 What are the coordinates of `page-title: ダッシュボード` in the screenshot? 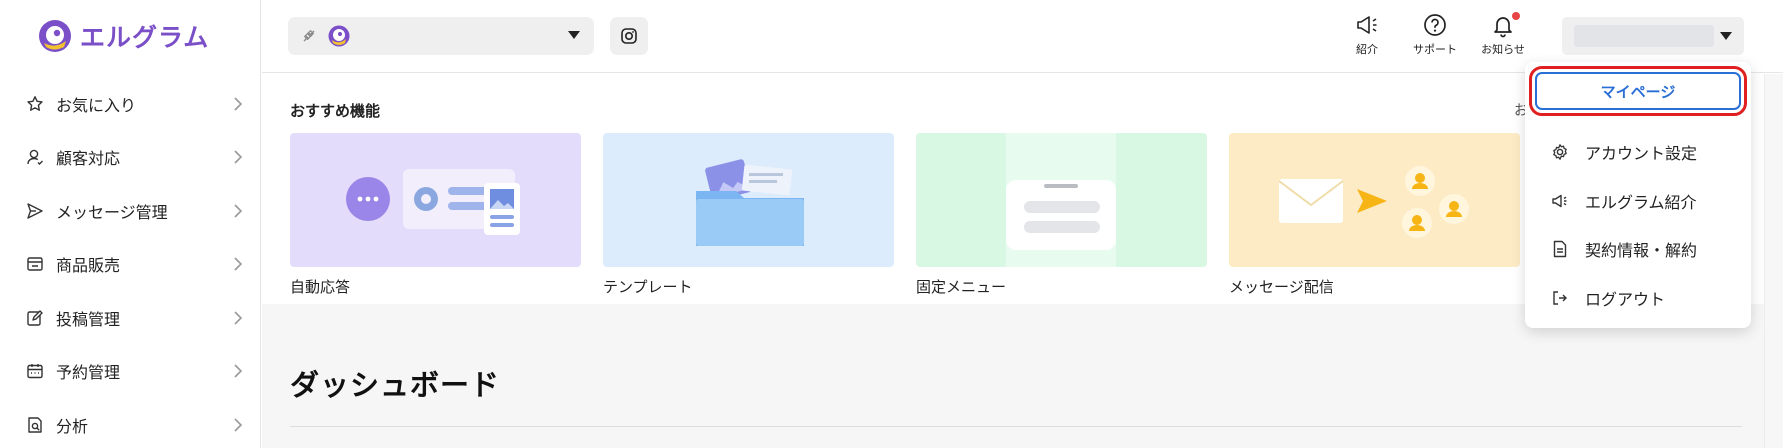 It's located at (395, 385).